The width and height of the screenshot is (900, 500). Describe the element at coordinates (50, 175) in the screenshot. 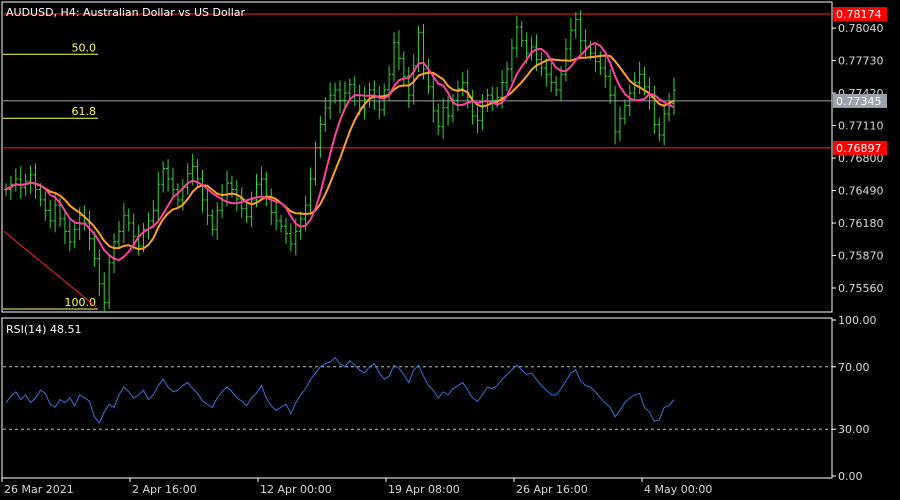

I see `fibonacci-levels: 50.061.8100.0` at that location.